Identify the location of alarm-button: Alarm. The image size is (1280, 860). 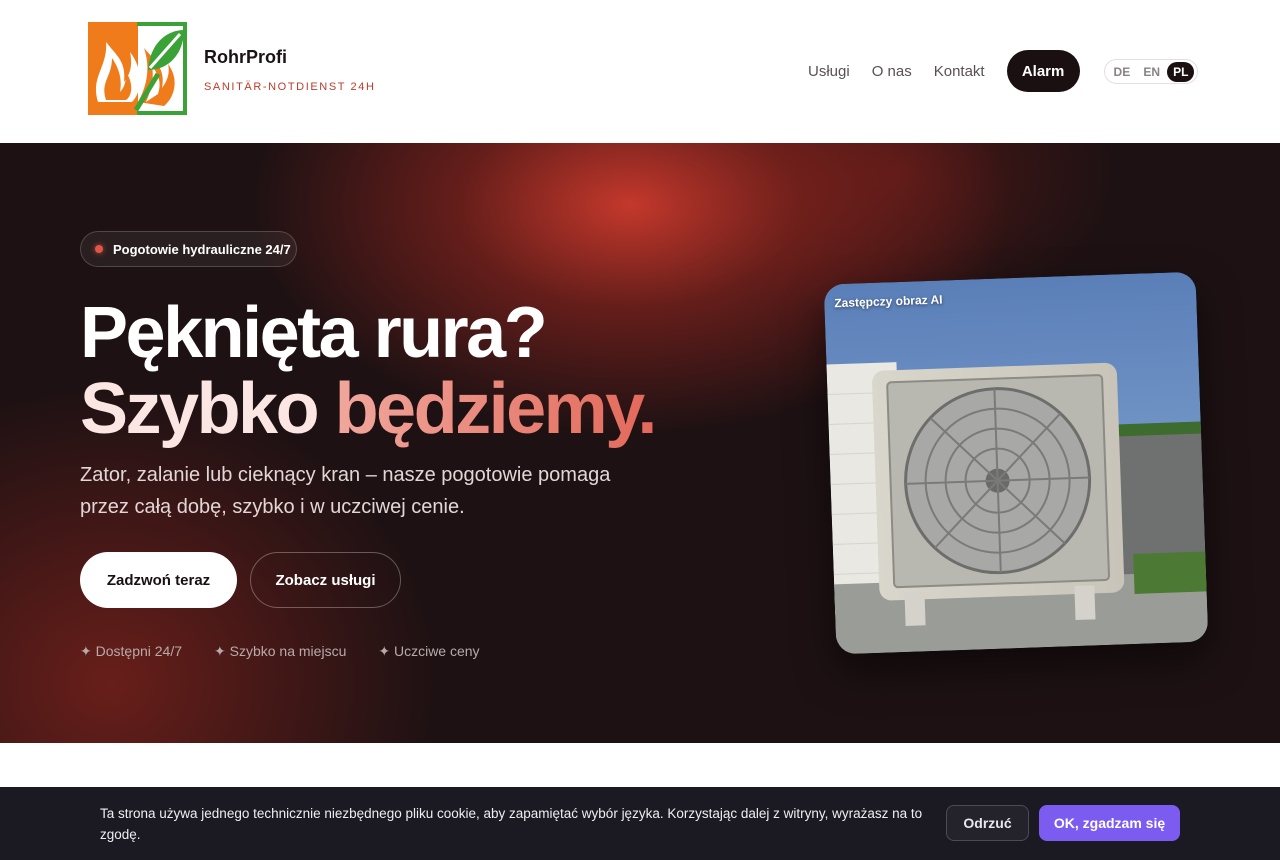
(1043, 71).